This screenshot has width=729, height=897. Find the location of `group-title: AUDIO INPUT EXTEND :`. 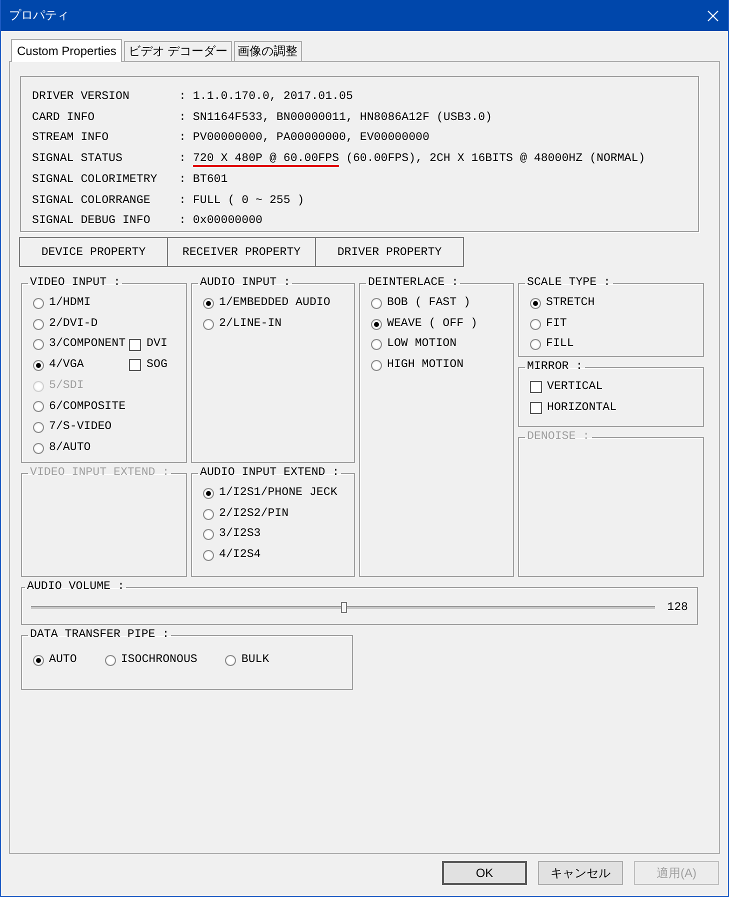

group-title: AUDIO INPUT EXTEND : is located at coordinates (269, 473).